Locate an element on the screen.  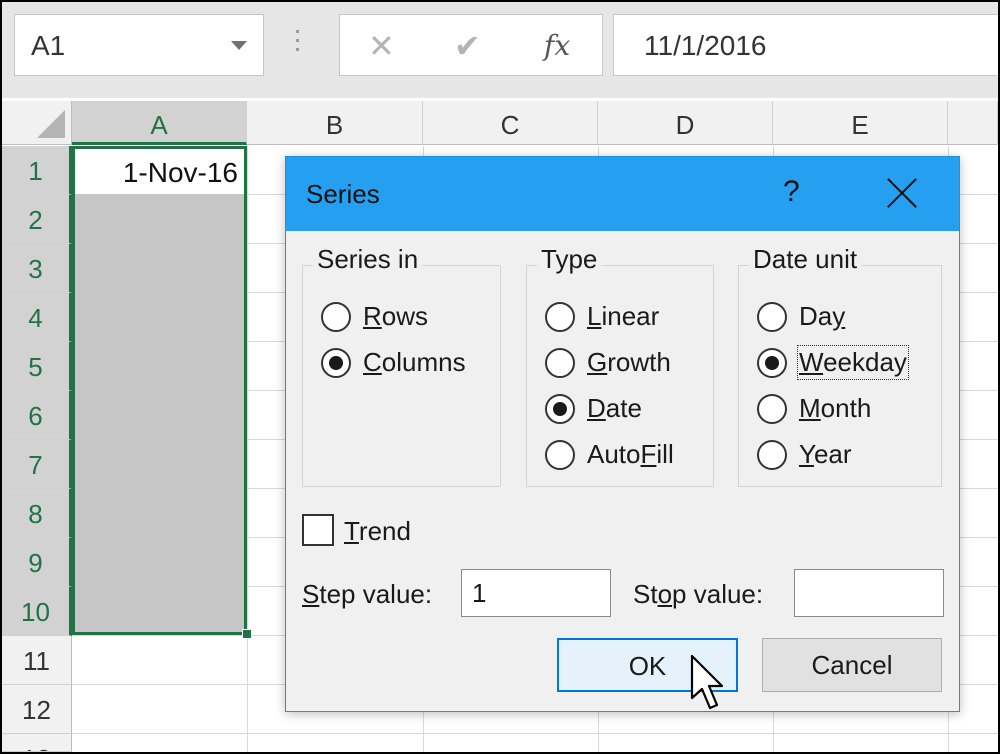
cancel-button: Cancel is located at coordinates (852, 665).